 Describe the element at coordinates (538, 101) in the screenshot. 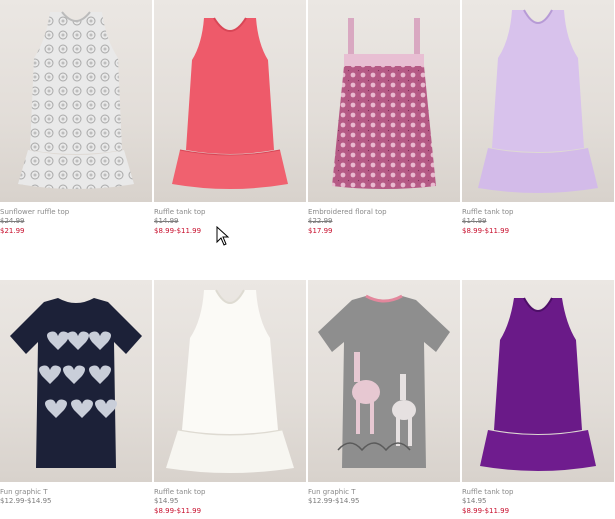

I see `lavender-ruffle-tank-image` at that location.